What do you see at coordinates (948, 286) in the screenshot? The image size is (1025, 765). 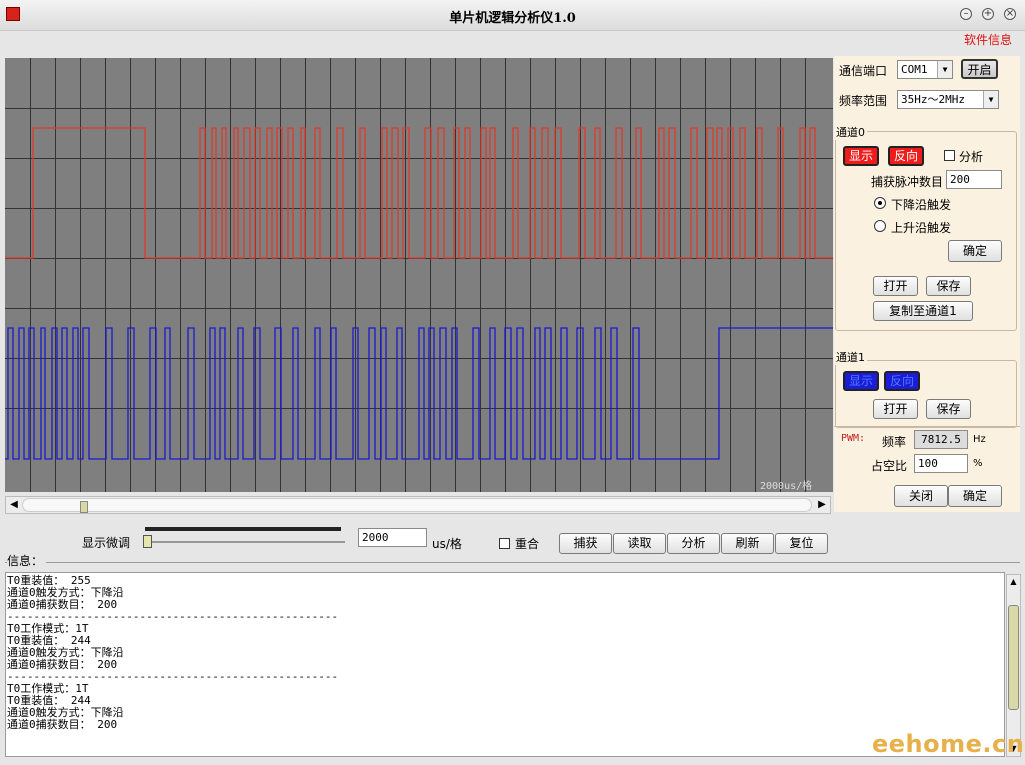 I see `ch0-save-button: 保存` at bounding box center [948, 286].